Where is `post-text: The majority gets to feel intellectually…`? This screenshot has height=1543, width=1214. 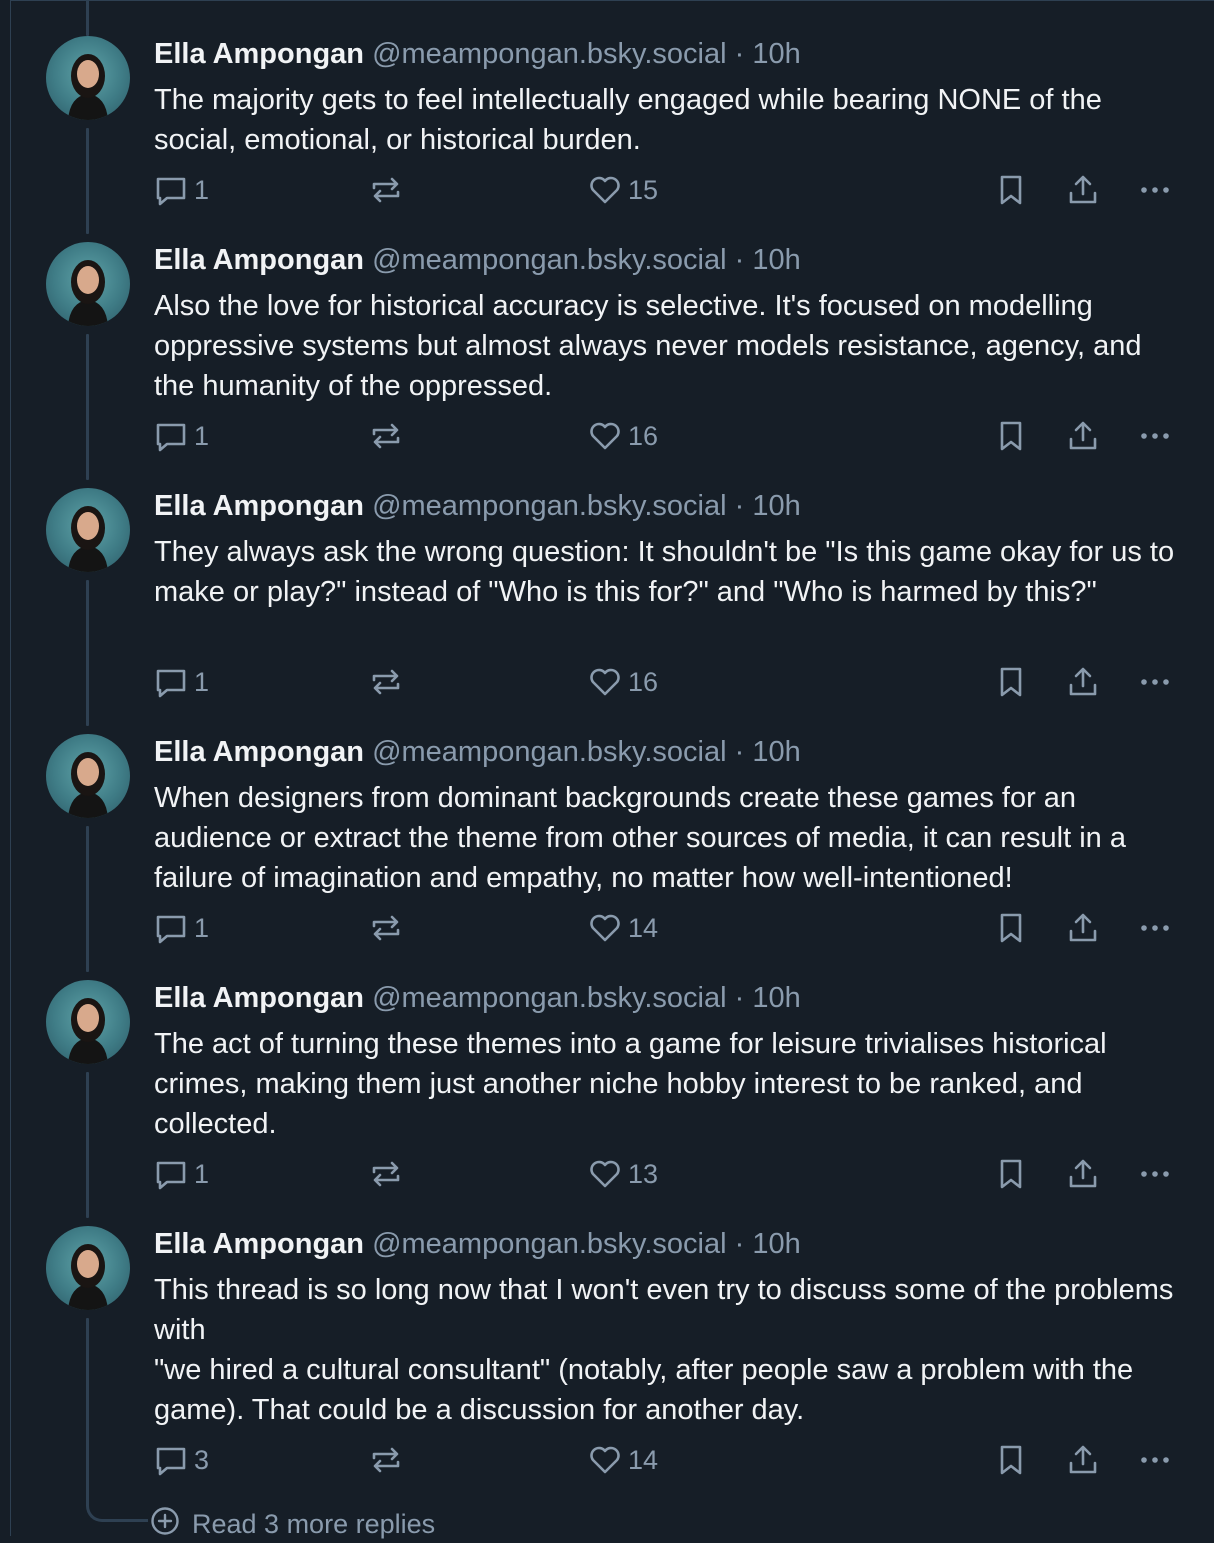 post-text: The majority gets to feel intellectually… is located at coordinates (628, 120).